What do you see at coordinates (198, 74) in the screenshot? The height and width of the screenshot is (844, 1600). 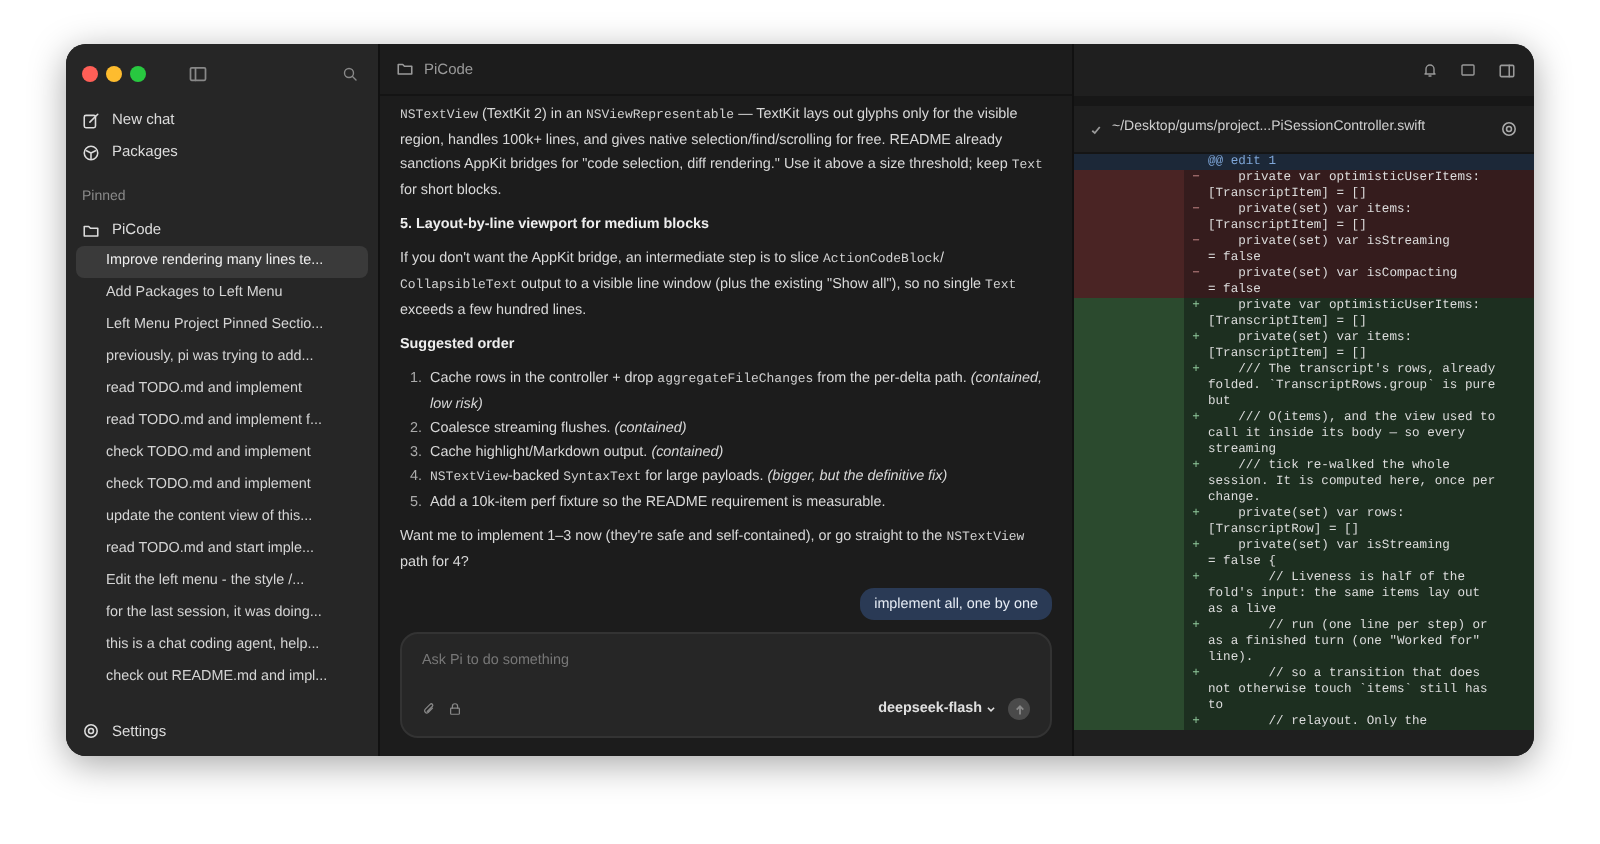 I see `sidebar-toggle-icon` at bounding box center [198, 74].